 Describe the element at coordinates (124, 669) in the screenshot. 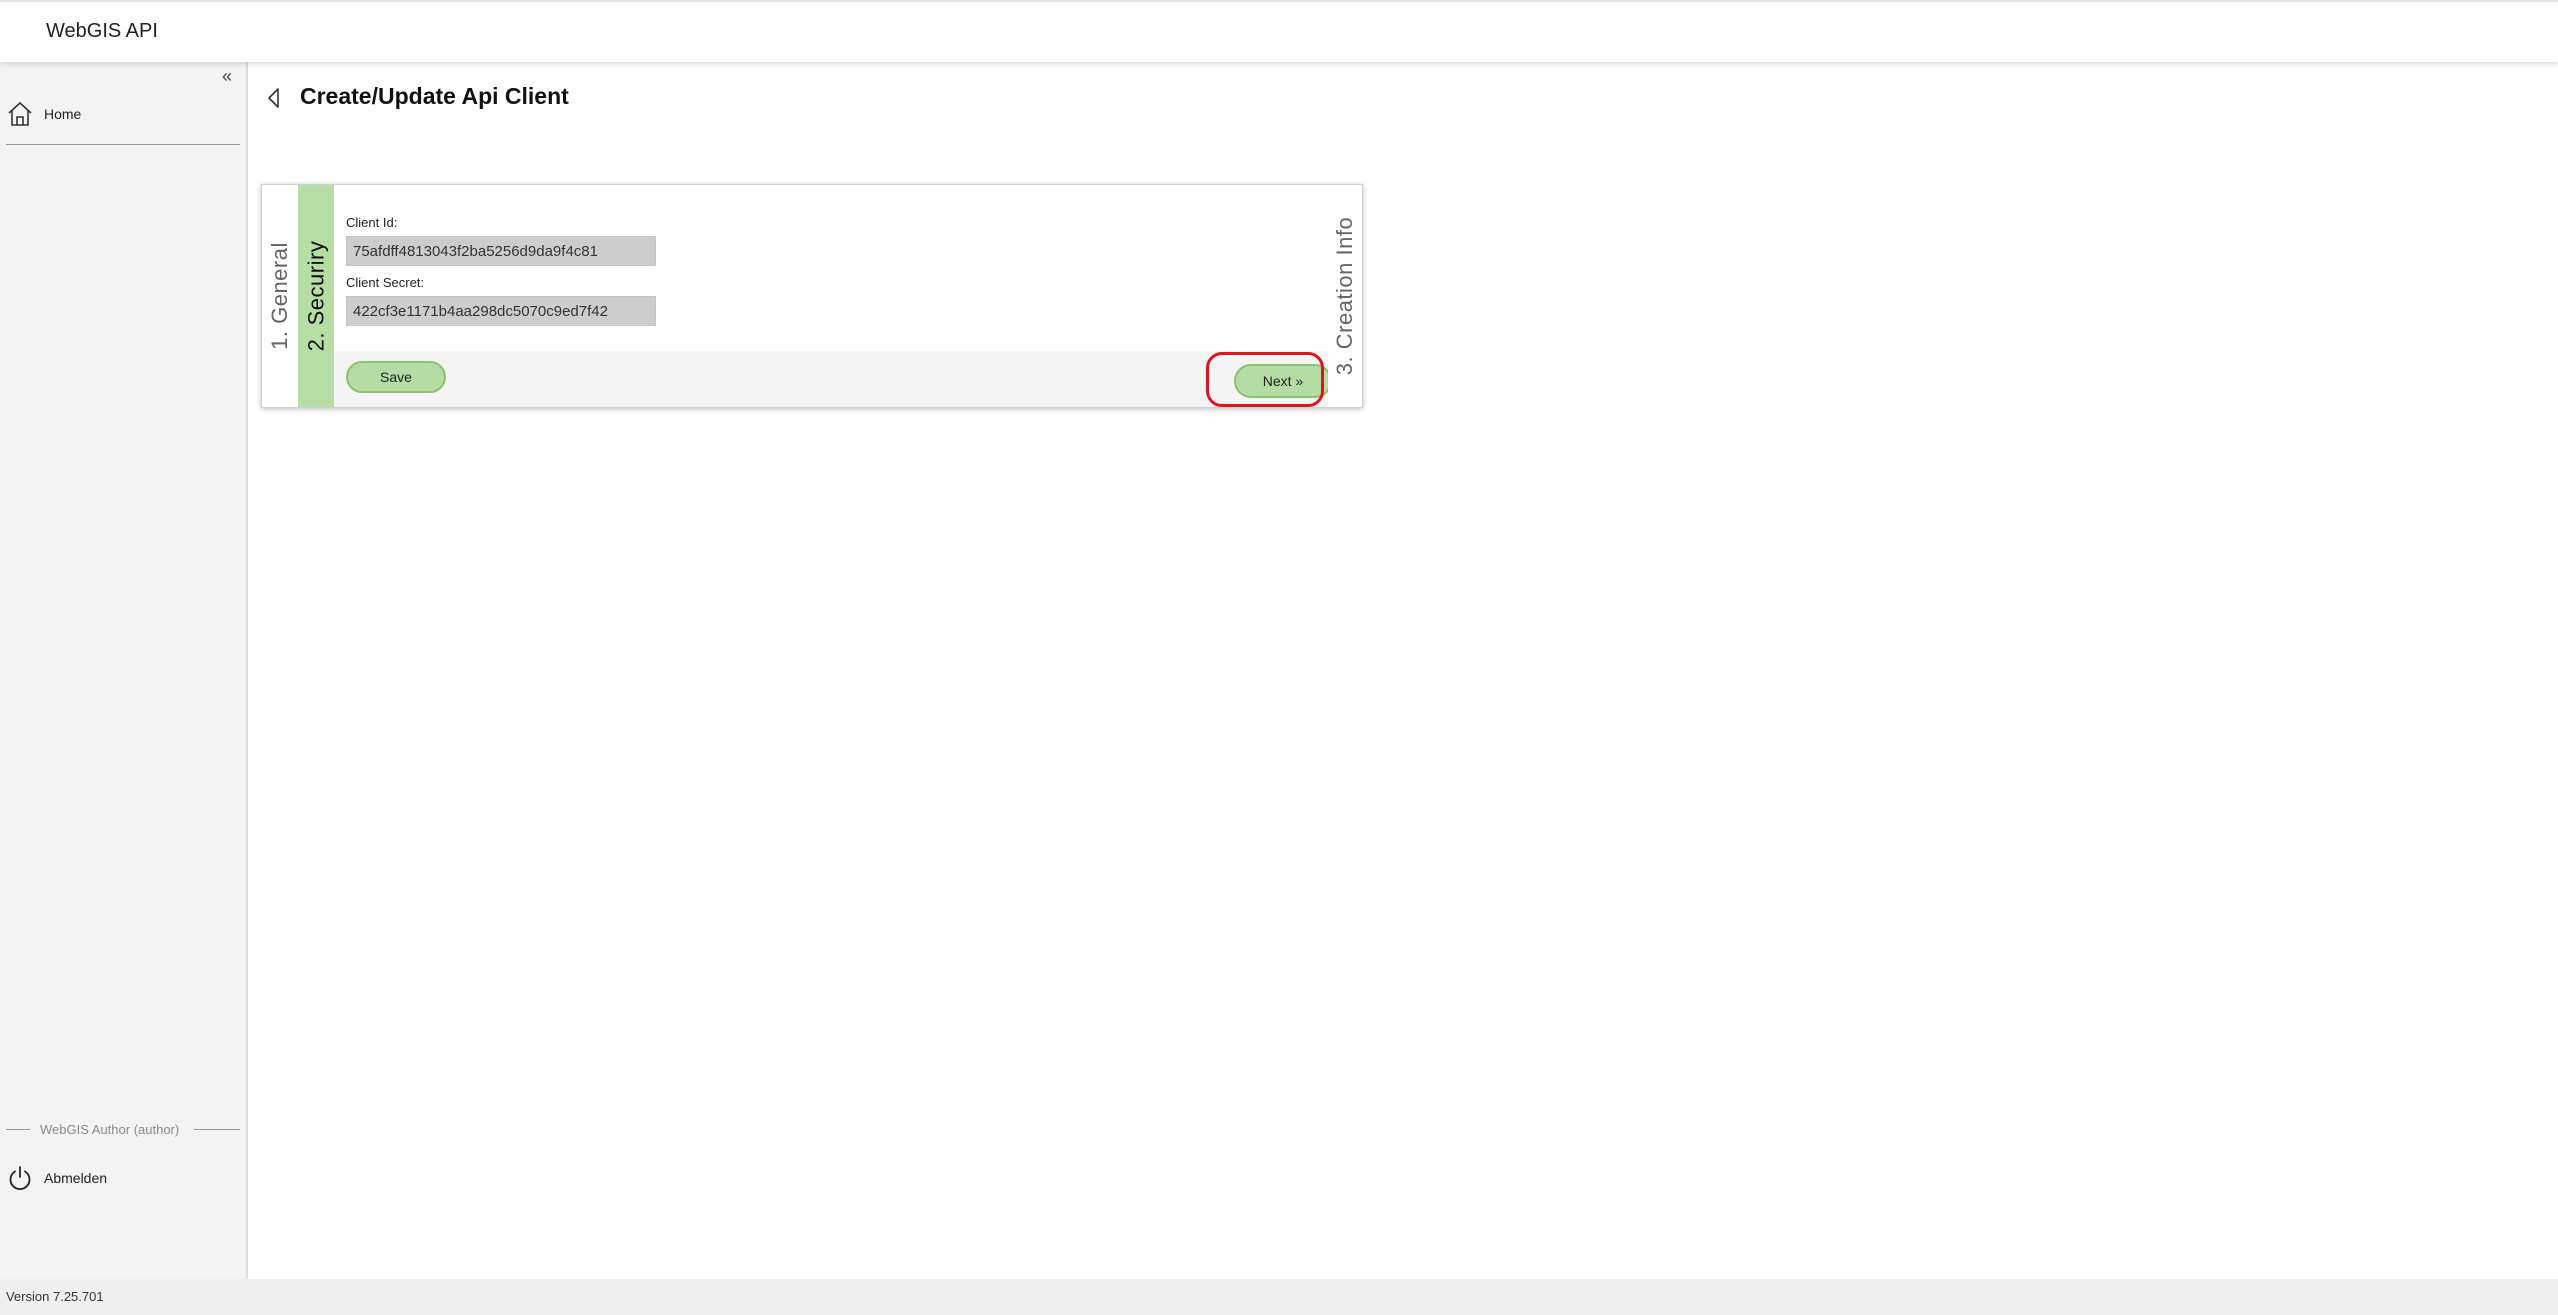

I see `sidebar: « Home WebGIS Author (author) Abmelden` at that location.